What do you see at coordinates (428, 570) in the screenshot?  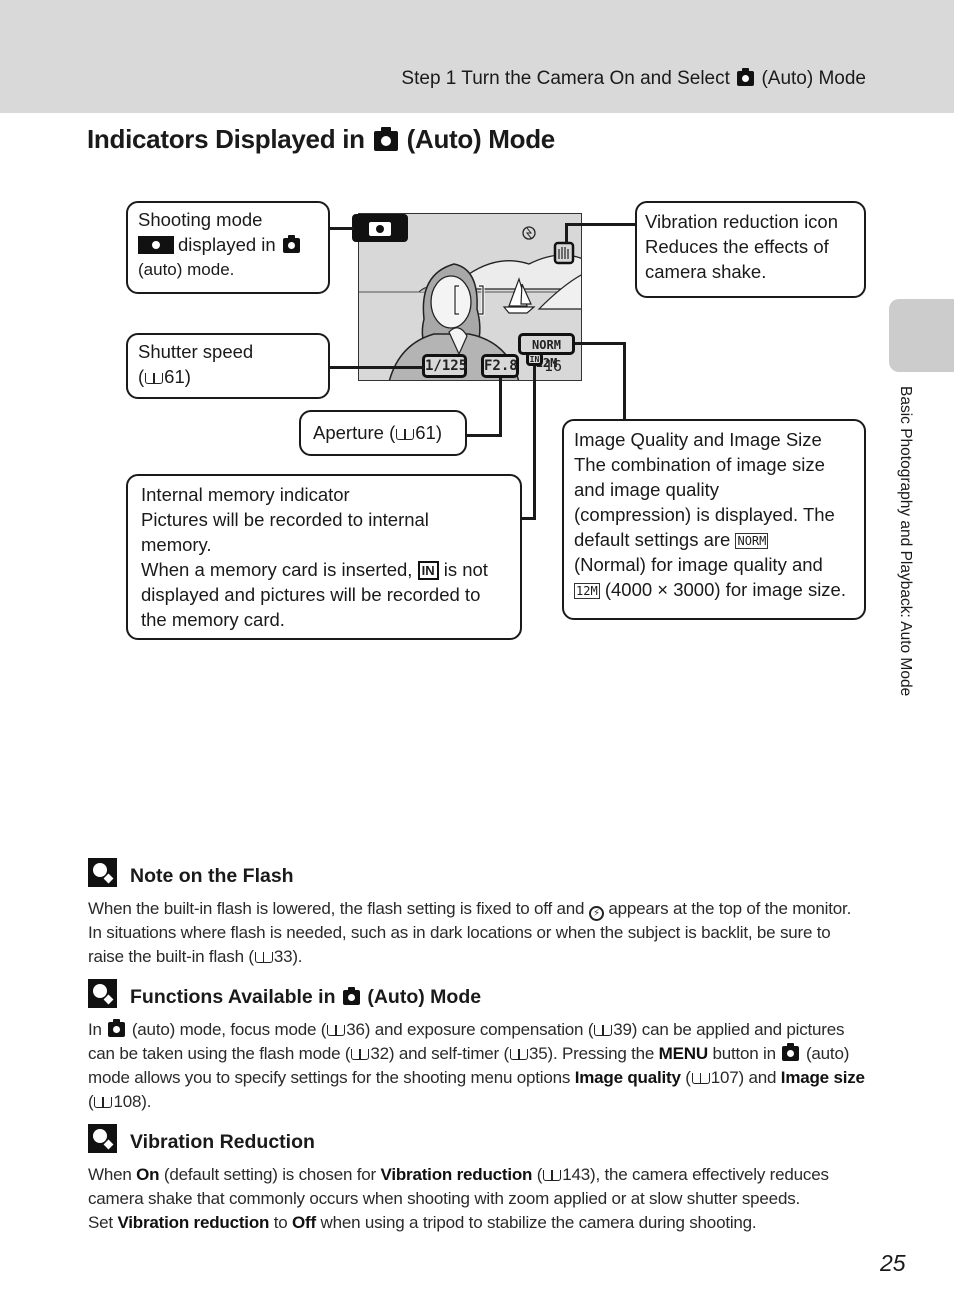 I see `internal-memory-icon: IN` at bounding box center [428, 570].